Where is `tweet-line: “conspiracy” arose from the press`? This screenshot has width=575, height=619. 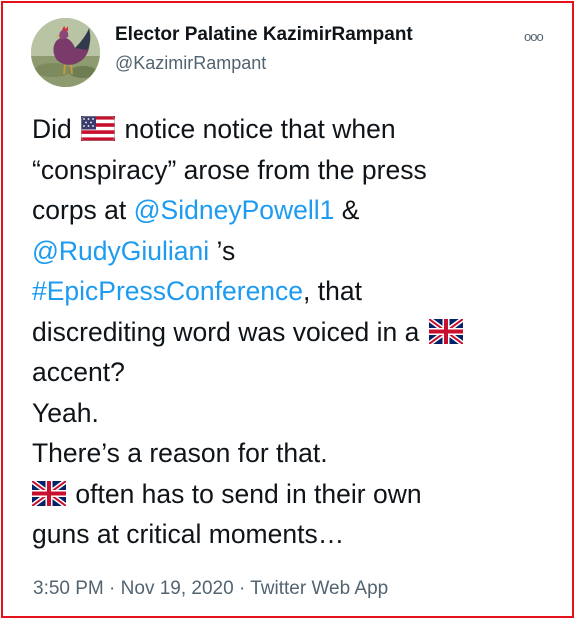 tweet-line: “conspiracy” arose from the press is located at coordinates (229, 169).